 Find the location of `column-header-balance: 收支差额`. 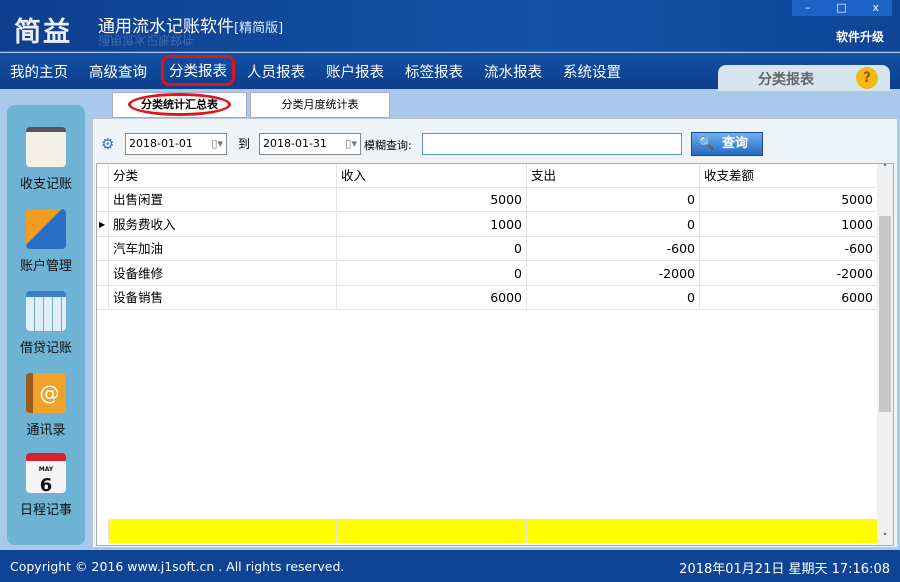

column-header-balance: 收支差额 is located at coordinates (789, 176).